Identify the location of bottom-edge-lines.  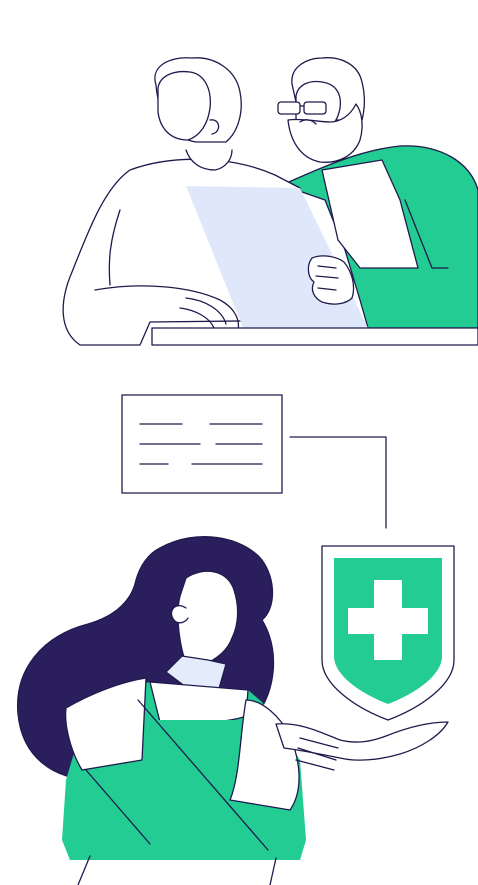
(177, 870).